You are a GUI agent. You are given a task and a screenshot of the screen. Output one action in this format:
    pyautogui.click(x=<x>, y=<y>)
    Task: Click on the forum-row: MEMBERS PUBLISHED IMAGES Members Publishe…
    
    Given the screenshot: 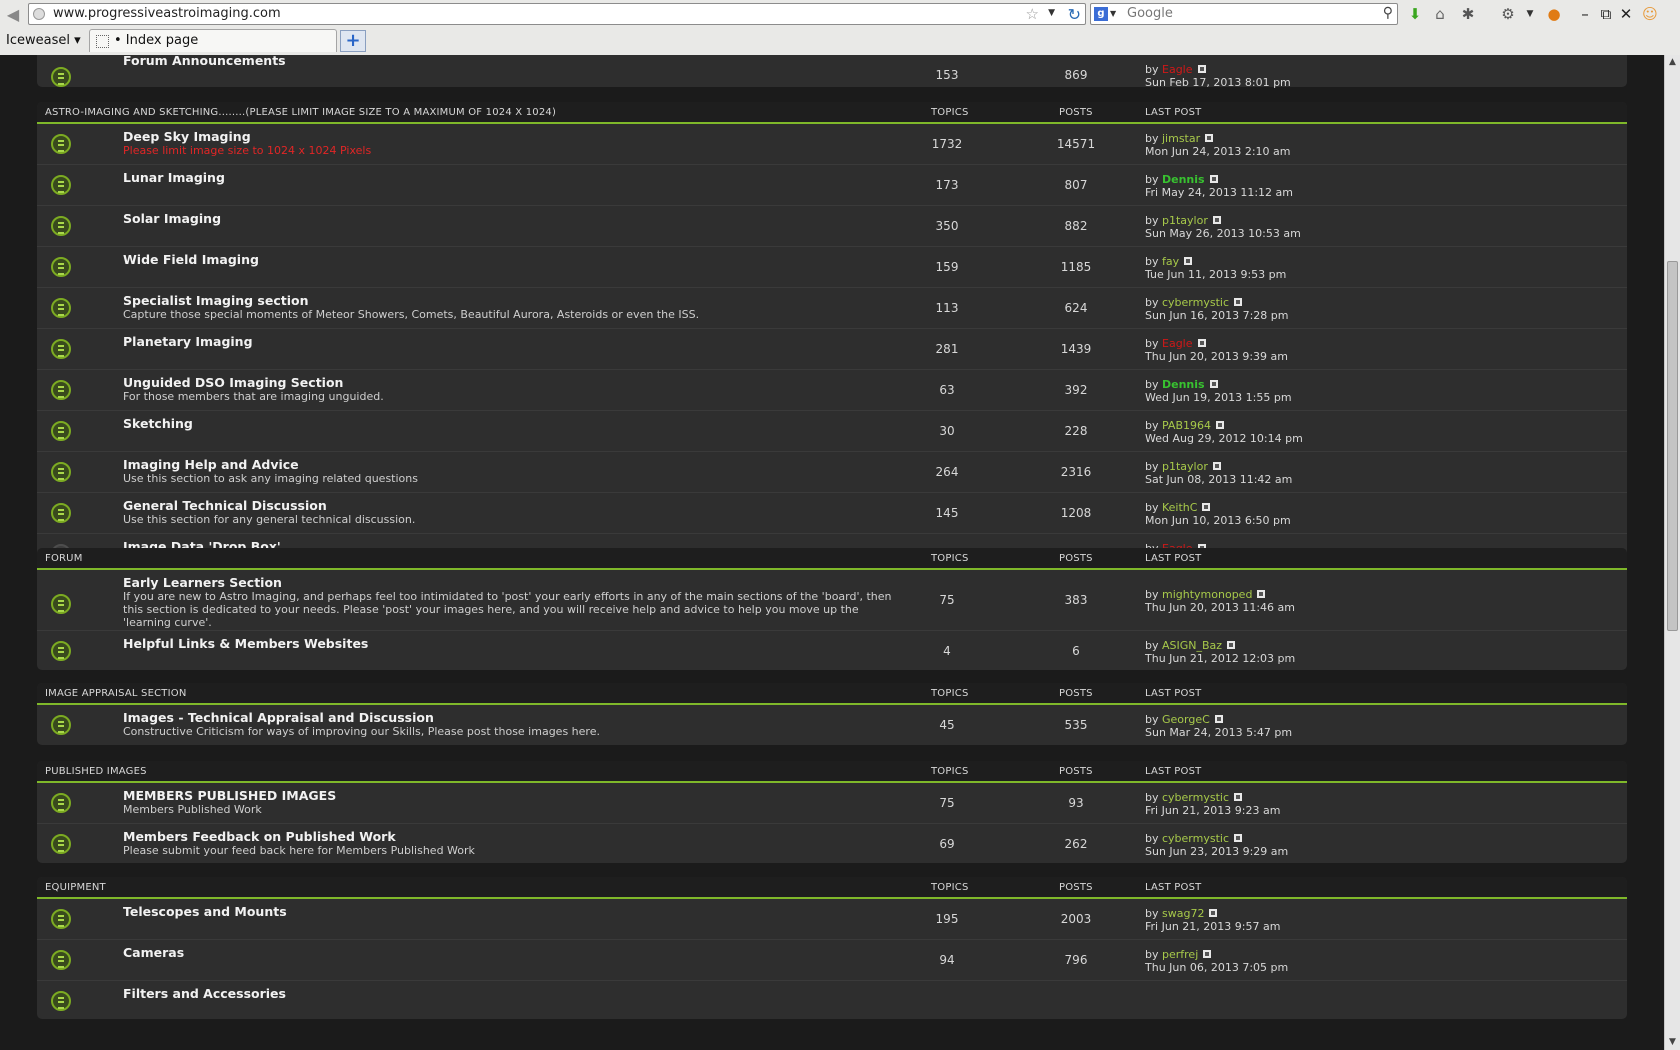 What is the action you would take?
    pyautogui.click(x=832, y=803)
    